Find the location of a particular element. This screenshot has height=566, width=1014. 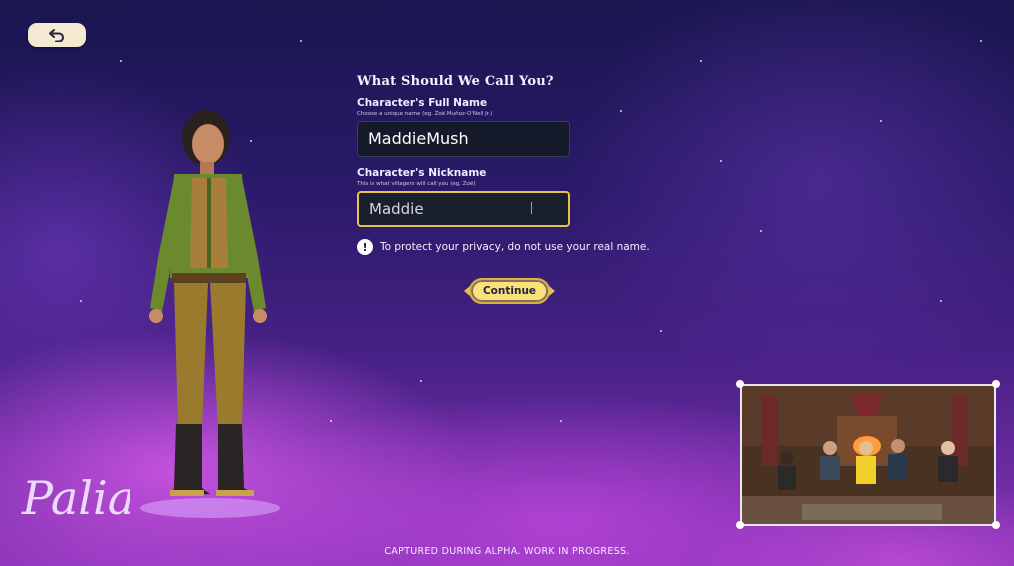

form-title: What Should We Call You? is located at coordinates (455, 81).